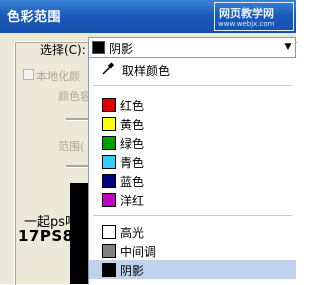 The height and width of the screenshot is (285, 320). I want to click on option-sampled-colors: 取样颜色, so click(192, 69).